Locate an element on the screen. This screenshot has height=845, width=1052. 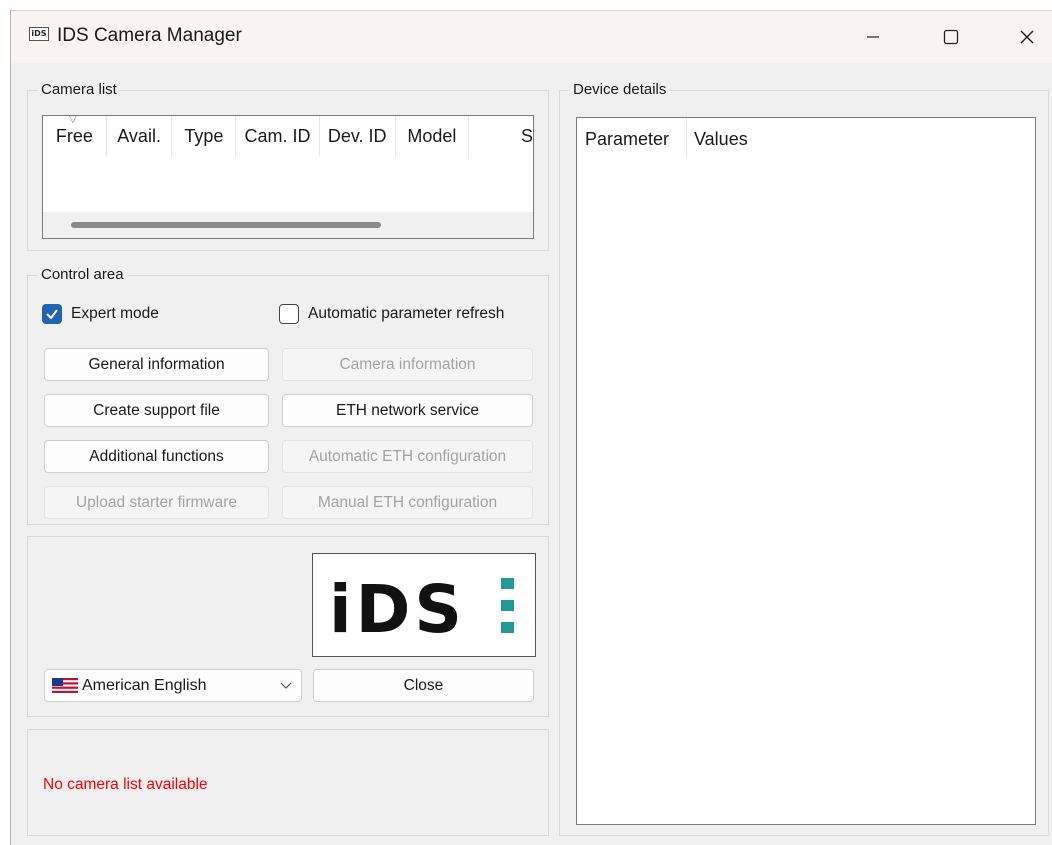
general-information-button: General information is located at coordinates (156, 364).